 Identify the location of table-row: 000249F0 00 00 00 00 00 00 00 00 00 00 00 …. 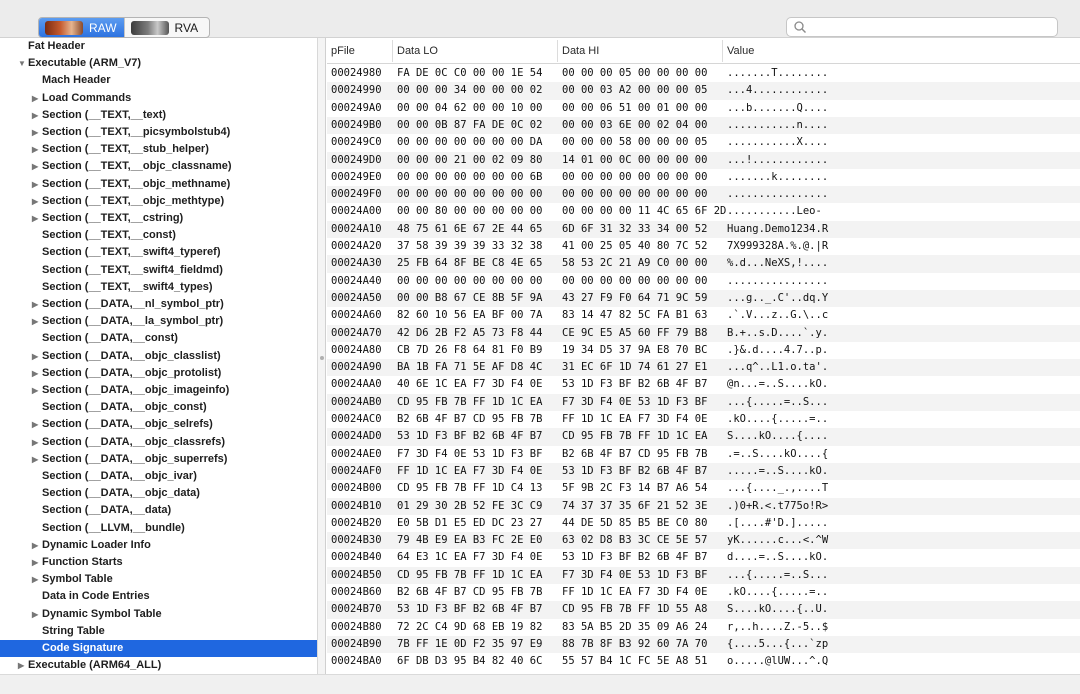
(703, 195).